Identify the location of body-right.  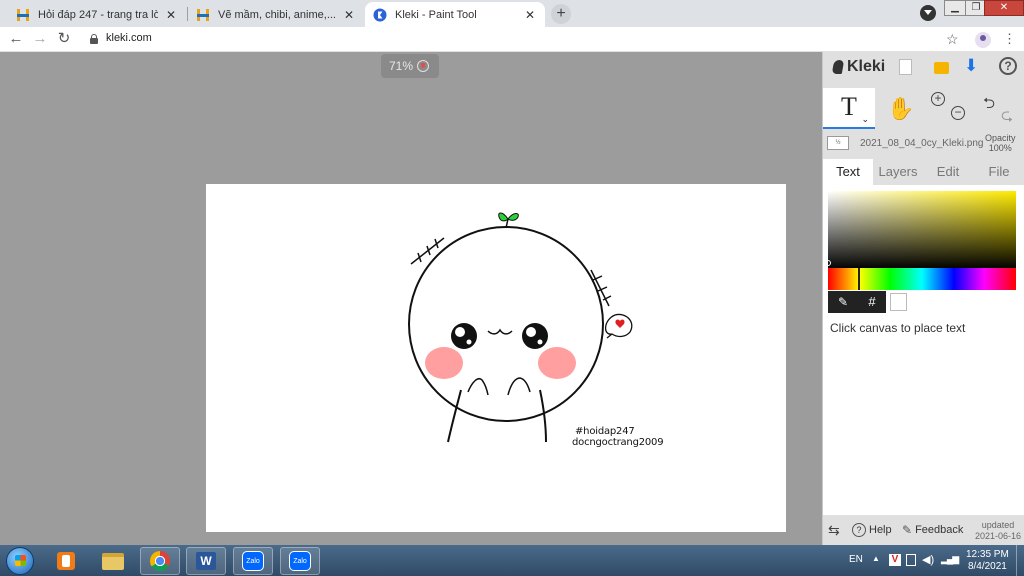
(543, 416).